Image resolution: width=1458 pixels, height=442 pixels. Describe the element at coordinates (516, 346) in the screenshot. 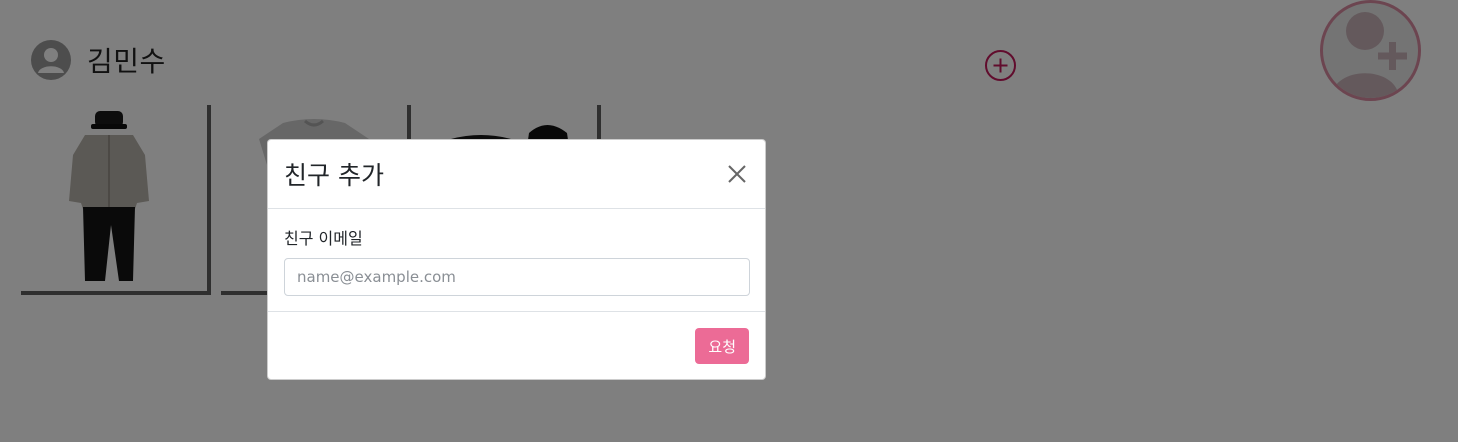

I see `modal-footer: 요청` at that location.